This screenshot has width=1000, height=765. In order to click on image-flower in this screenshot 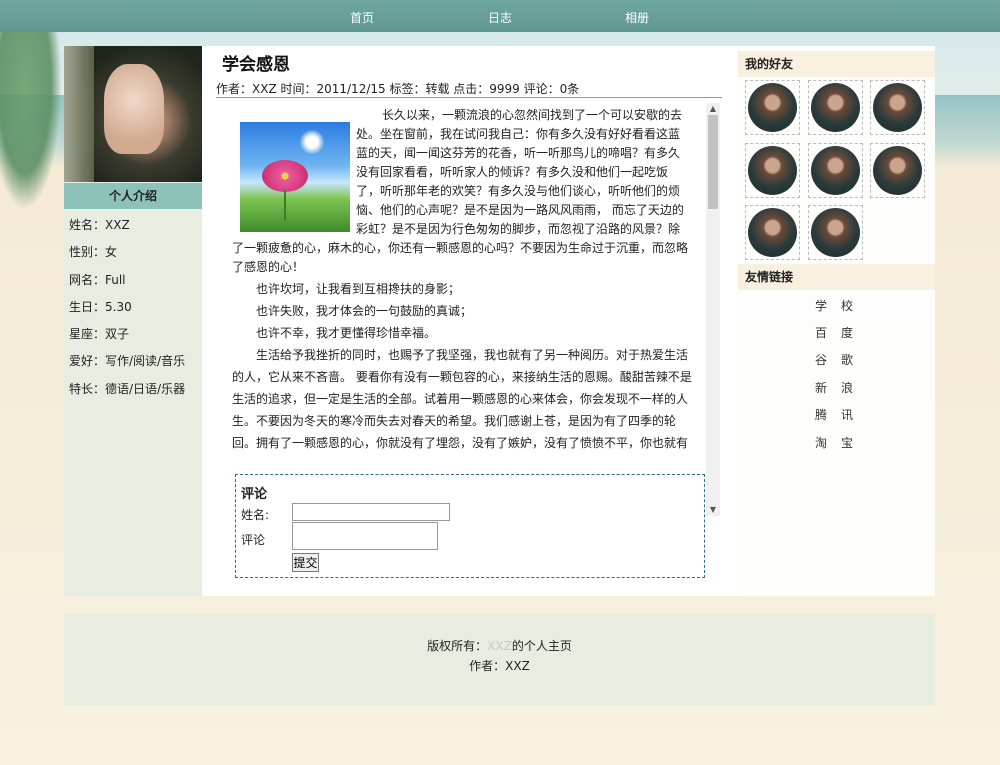, I will do `click(285, 176)`.